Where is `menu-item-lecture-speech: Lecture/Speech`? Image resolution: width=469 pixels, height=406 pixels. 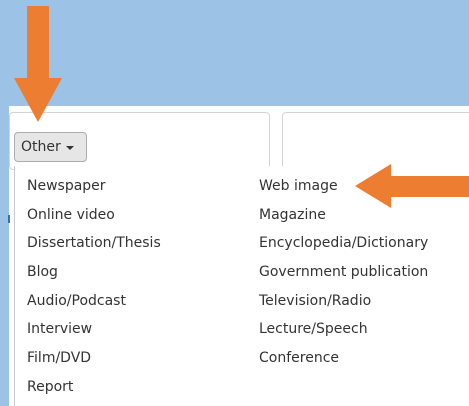
menu-item-lecture-speech: Lecture/Speech is located at coordinates (343, 329).